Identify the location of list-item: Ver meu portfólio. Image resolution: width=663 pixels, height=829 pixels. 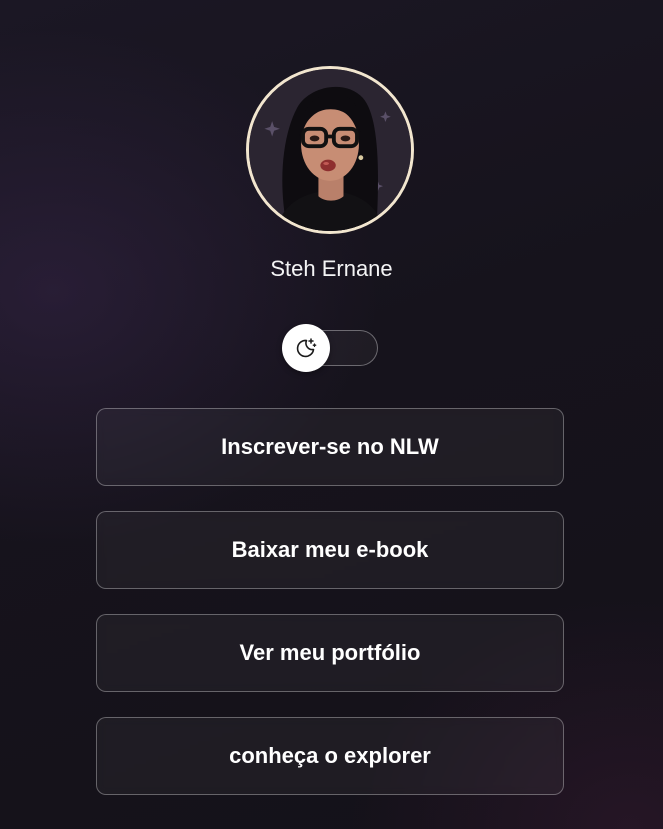
(330, 653).